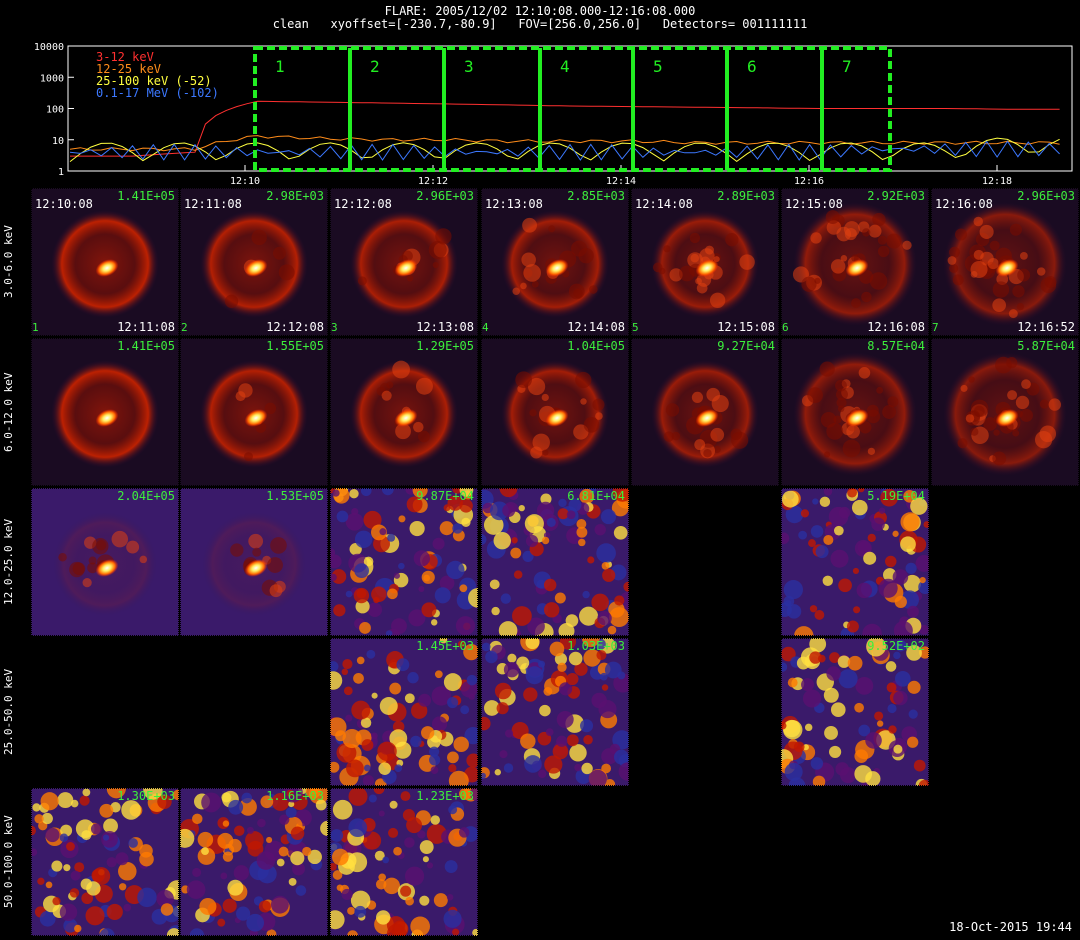  Describe the element at coordinates (469, 66) in the screenshot. I see `interval-label-3: 3` at that location.